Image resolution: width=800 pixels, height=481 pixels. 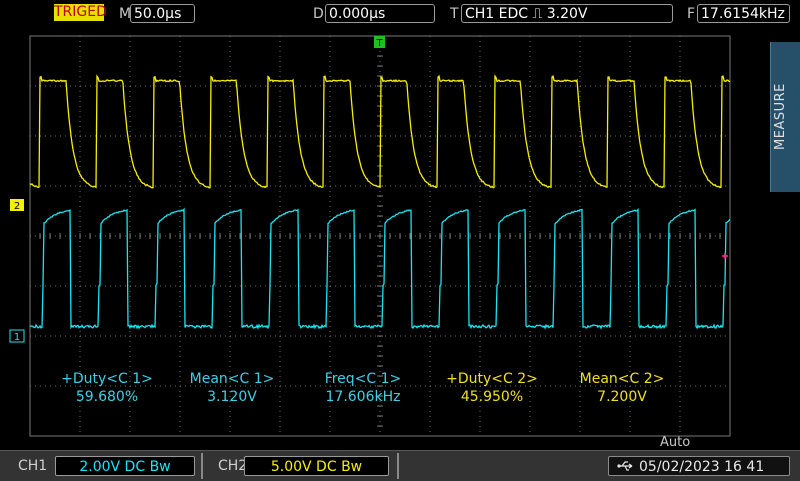 What do you see at coordinates (622, 397) in the screenshot?
I see `measurement-value: 7.200V` at bounding box center [622, 397].